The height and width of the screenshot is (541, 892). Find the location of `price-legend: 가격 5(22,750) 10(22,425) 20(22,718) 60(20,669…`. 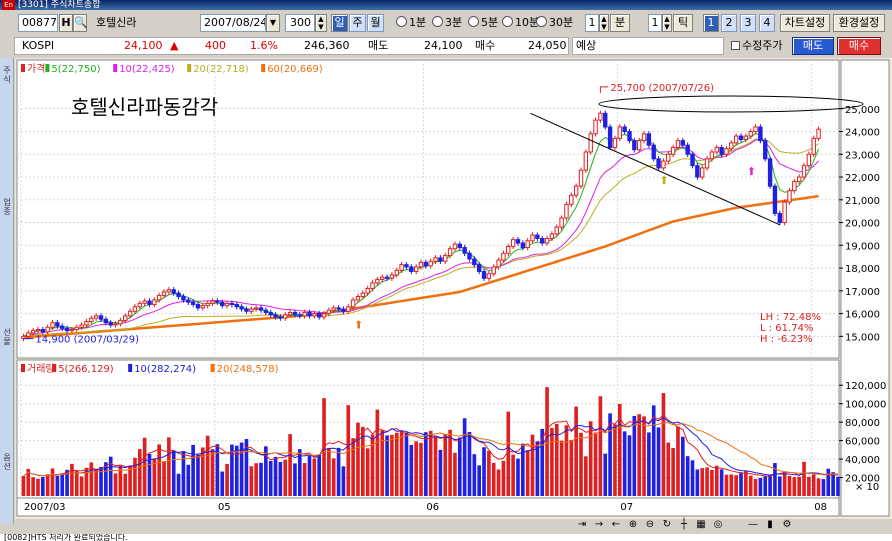

price-legend: 가격 5(22,750) 10(22,425) 20(22,718) 60(20,669… is located at coordinates (172, 68).